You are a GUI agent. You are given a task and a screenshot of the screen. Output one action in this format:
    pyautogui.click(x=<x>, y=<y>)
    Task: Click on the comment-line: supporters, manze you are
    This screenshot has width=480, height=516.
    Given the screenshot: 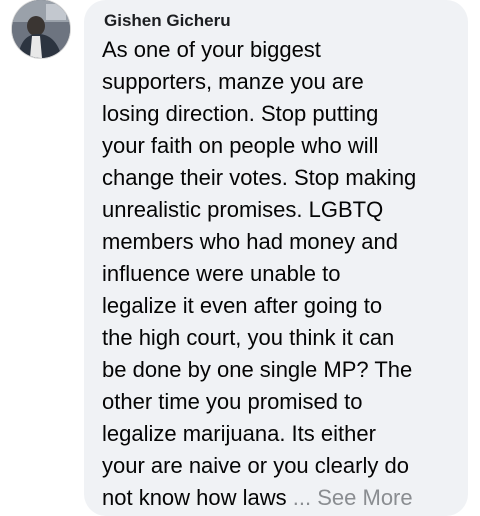 What is the action you would take?
    pyautogui.click(x=233, y=81)
    